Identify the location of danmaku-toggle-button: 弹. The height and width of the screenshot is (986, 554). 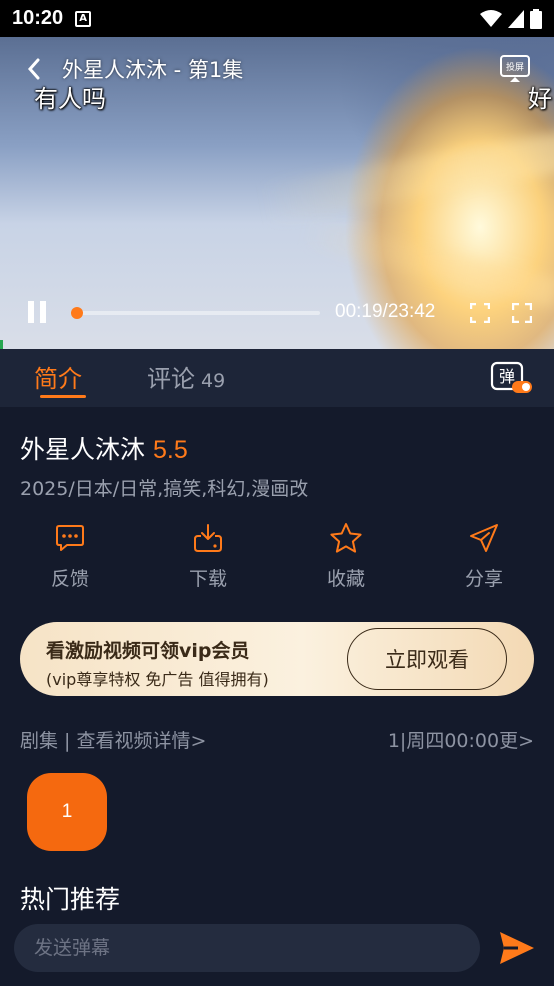
(512, 378).